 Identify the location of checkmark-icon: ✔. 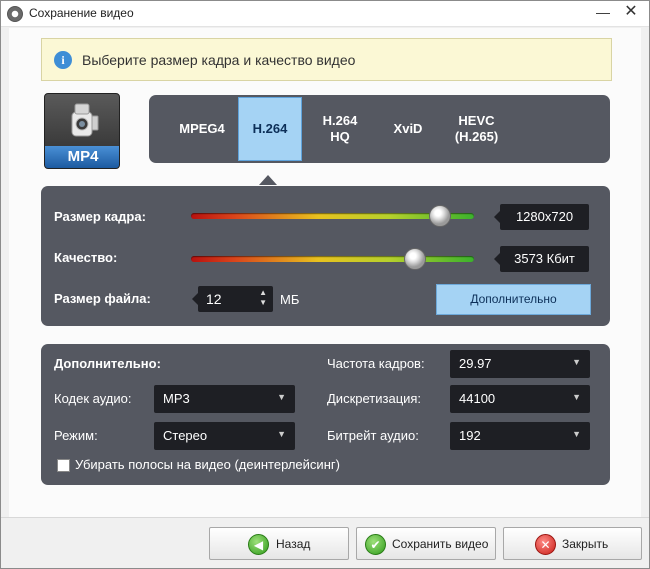
(375, 544).